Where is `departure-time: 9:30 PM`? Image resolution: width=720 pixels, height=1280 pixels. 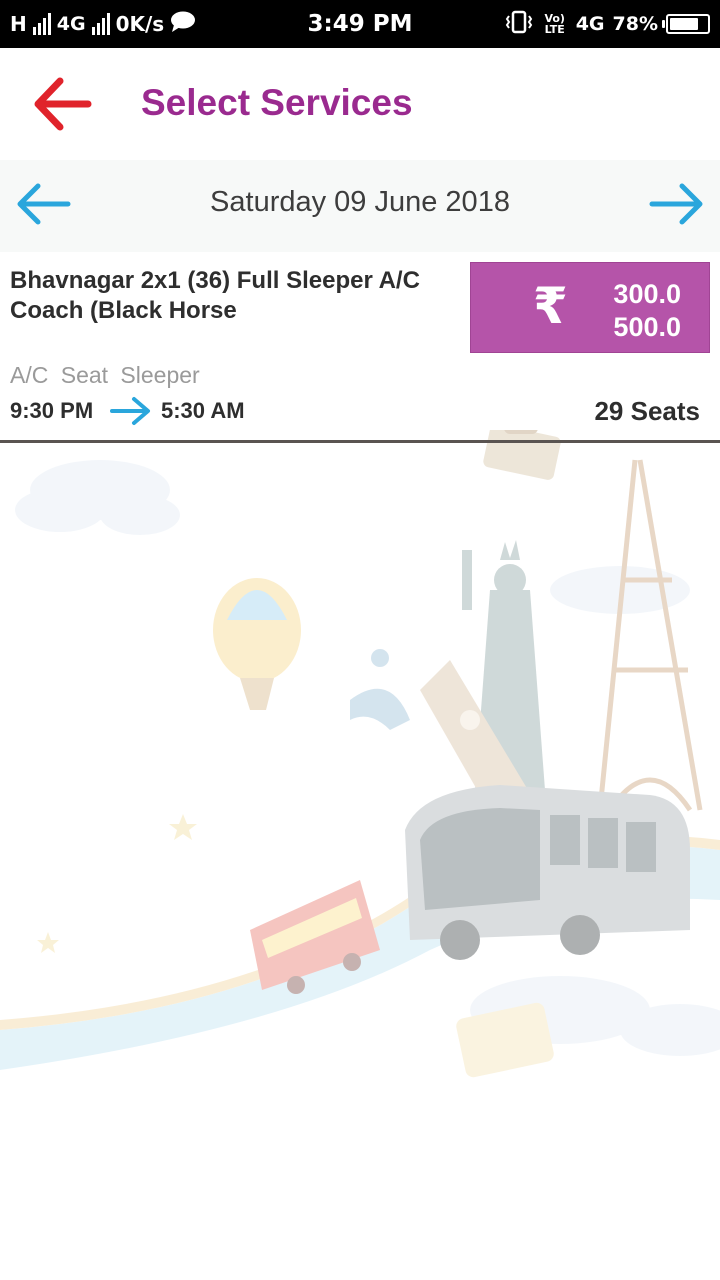
departure-time: 9:30 PM is located at coordinates (52, 410).